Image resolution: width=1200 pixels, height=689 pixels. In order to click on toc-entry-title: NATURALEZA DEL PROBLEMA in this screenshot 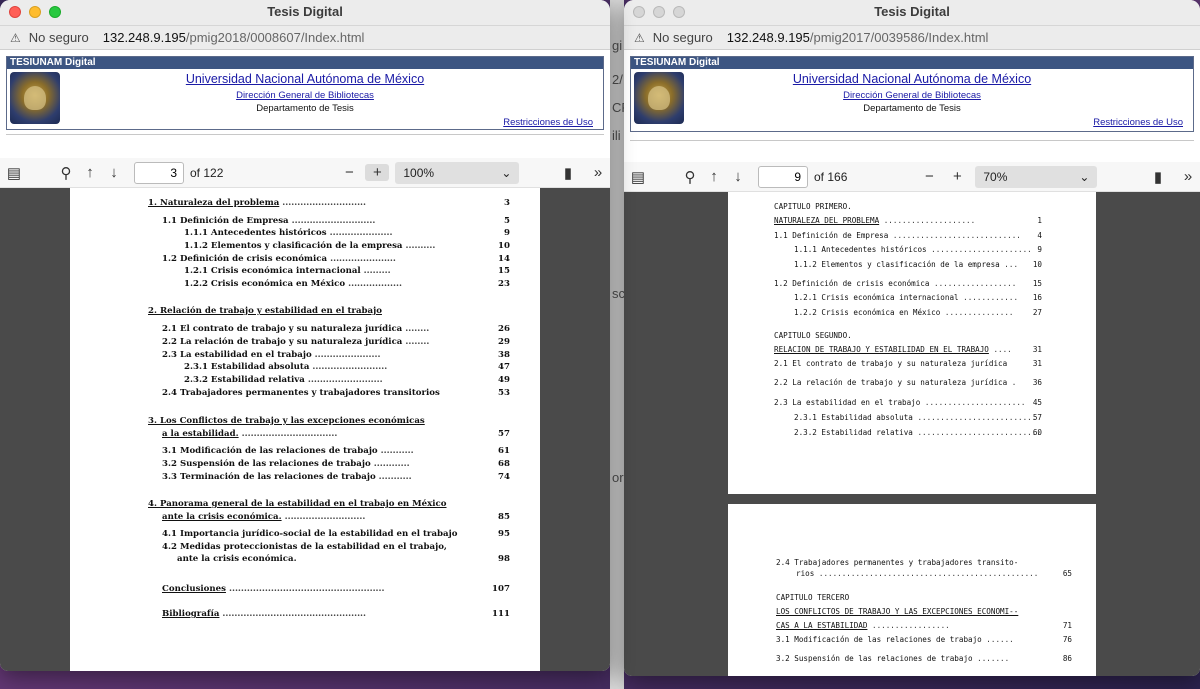, I will do `click(827, 220)`.